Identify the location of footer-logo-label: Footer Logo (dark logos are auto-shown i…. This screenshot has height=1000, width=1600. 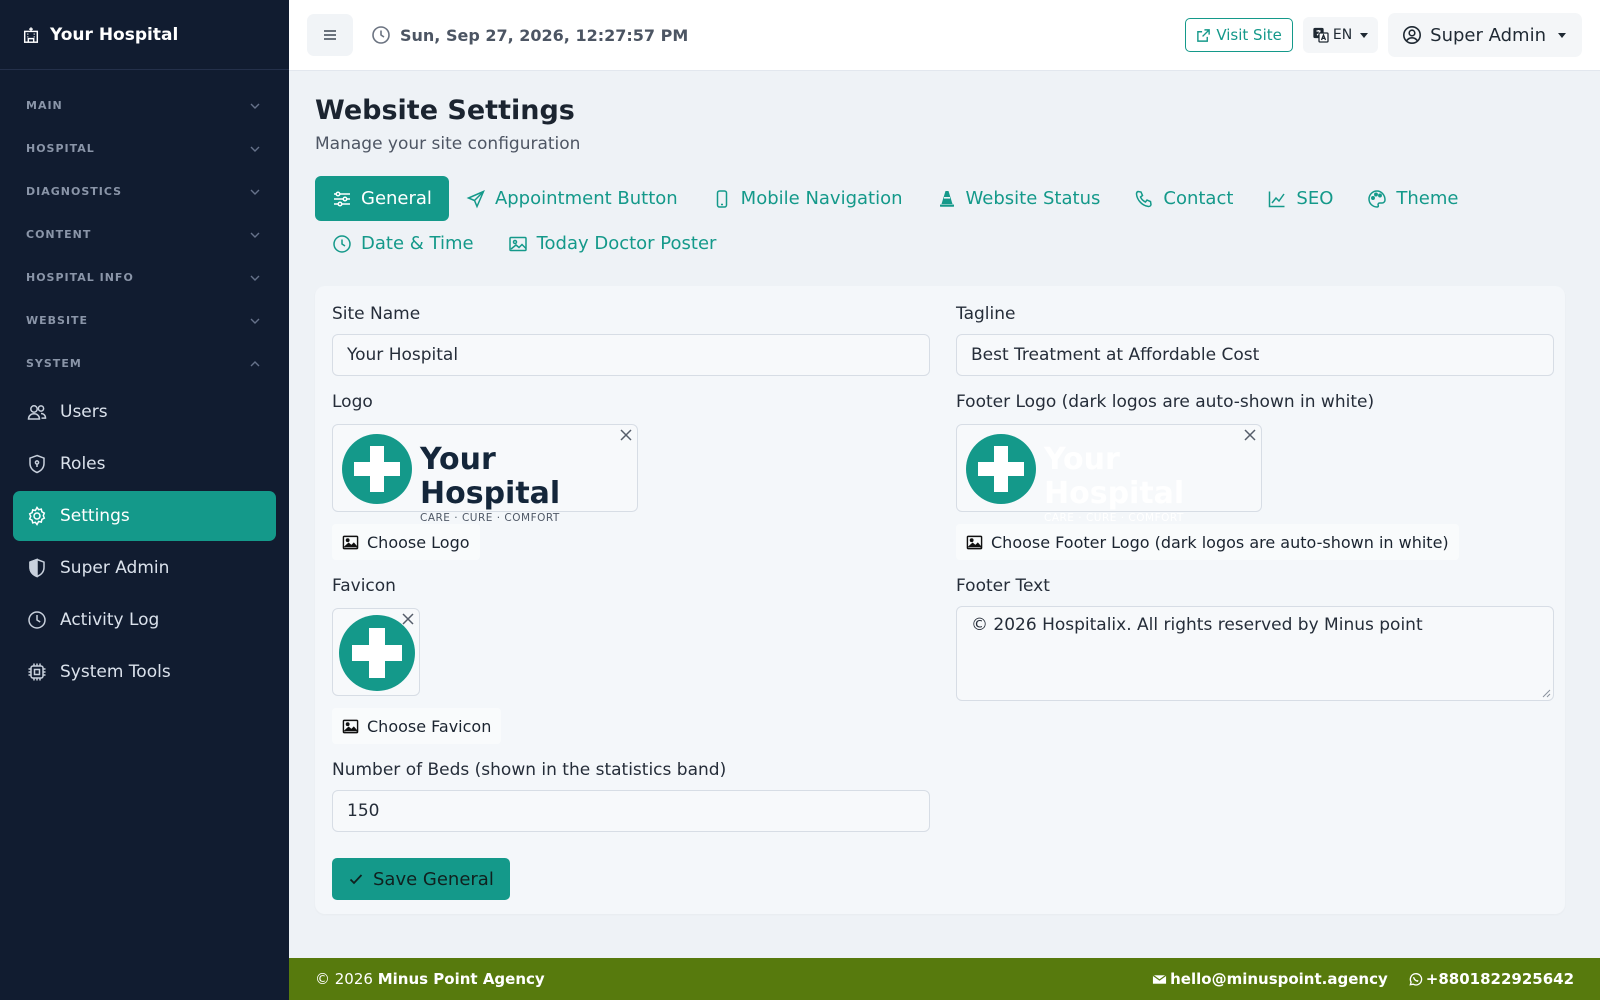
(1165, 402).